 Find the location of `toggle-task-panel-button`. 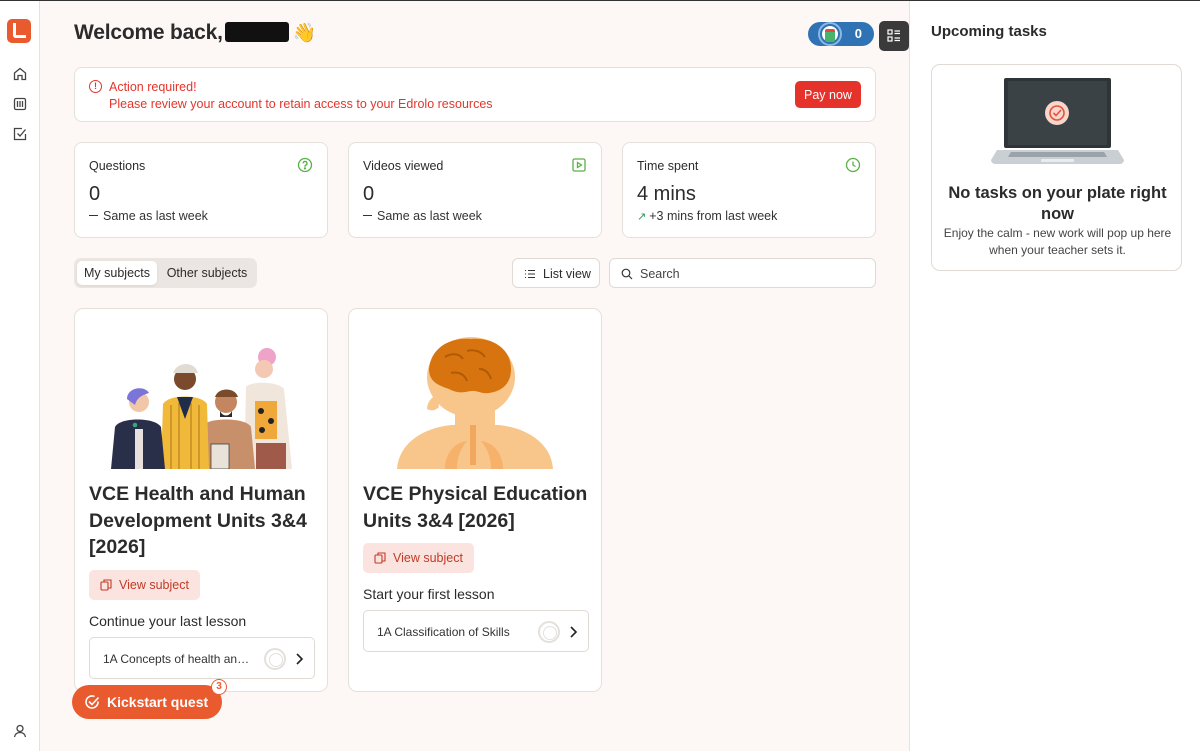

toggle-task-panel-button is located at coordinates (894, 36).